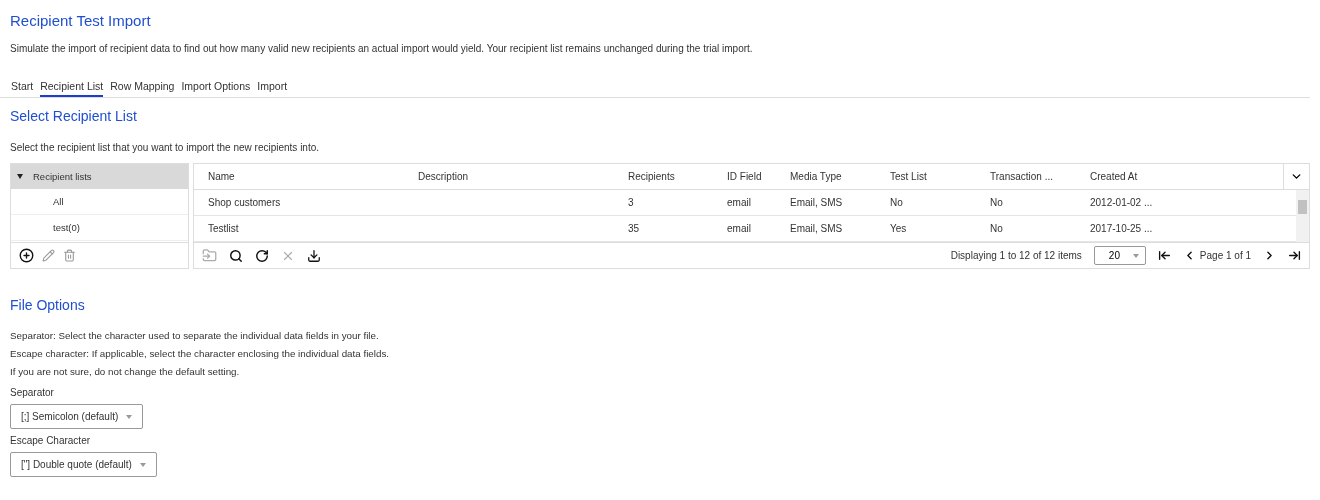 The width and height of the screenshot is (1320, 500). What do you see at coordinates (125, 372) in the screenshot?
I see `help-text: If you are not sure, do not change the default setting.` at bounding box center [125, 372].